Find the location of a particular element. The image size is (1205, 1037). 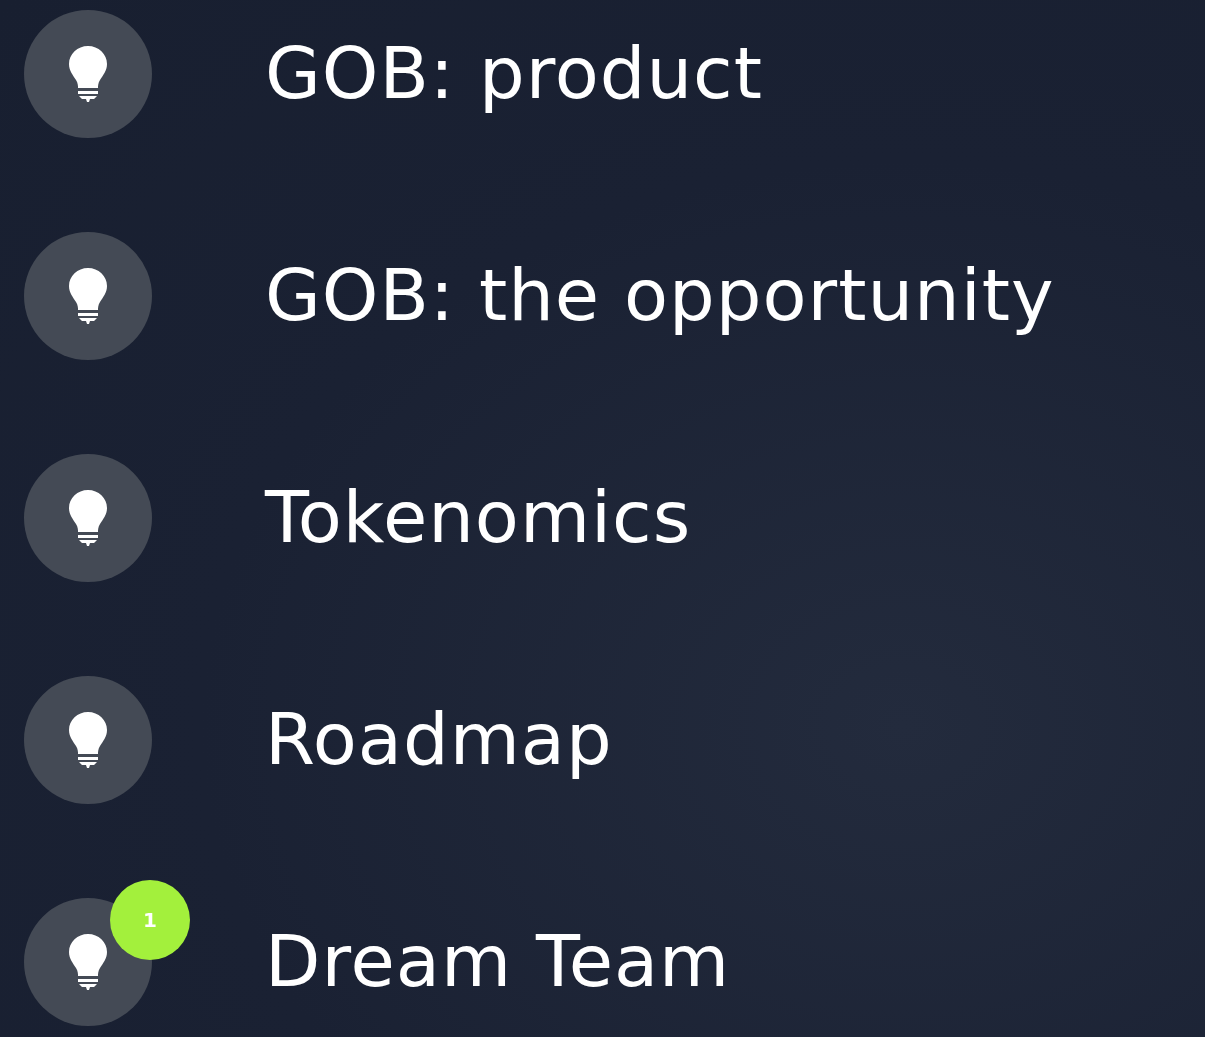

menu-item-label: GOB: product is located at coordinates (514, 74).